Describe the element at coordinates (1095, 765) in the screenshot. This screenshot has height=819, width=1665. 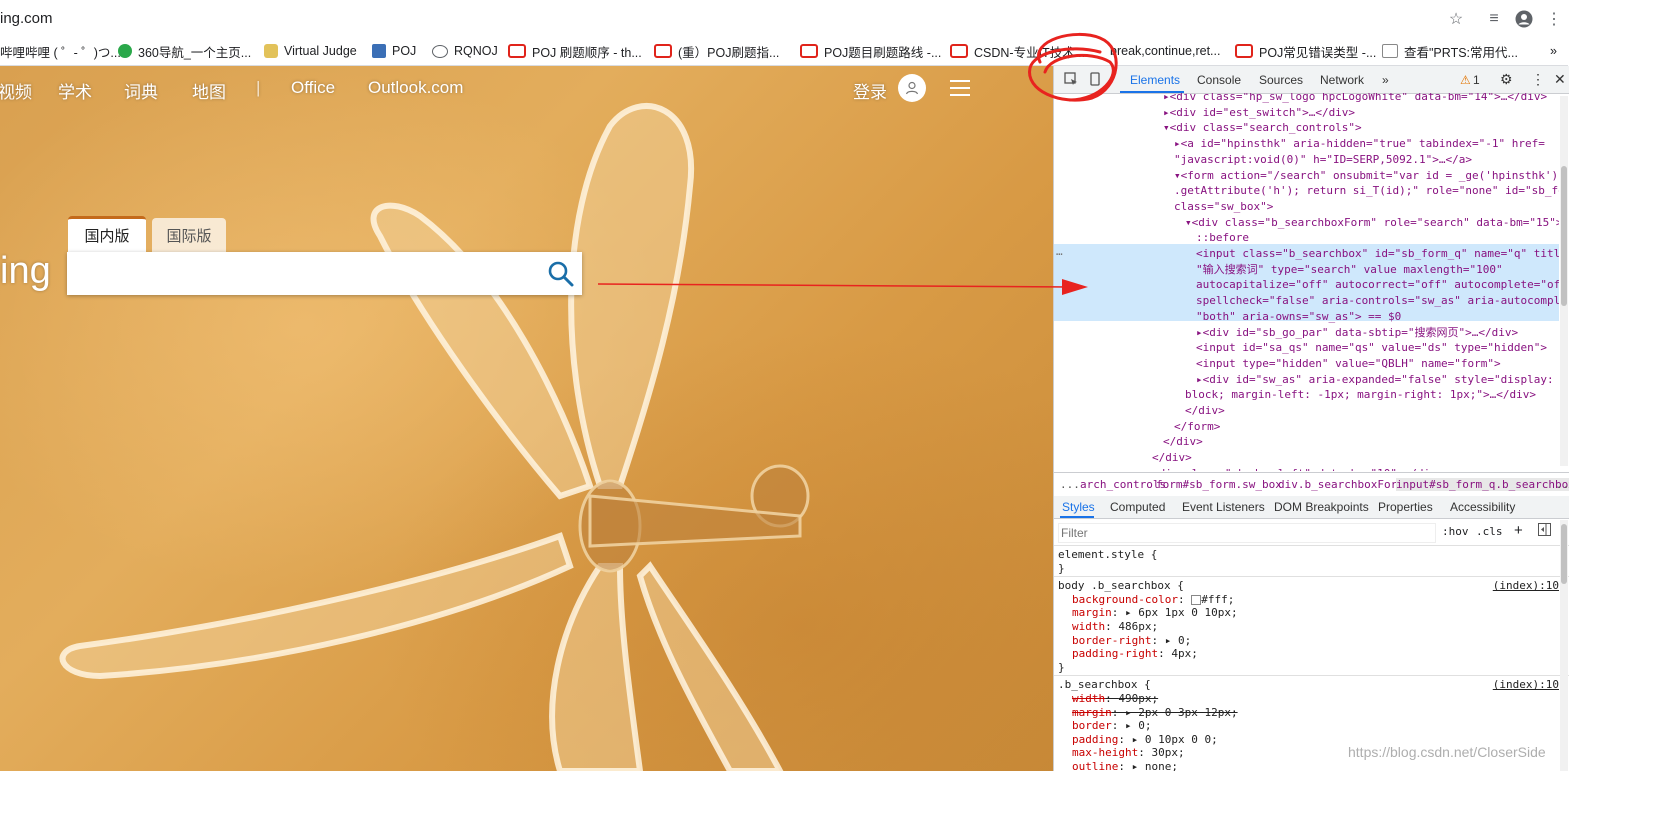
I see `css-property-name: outline` at that location.